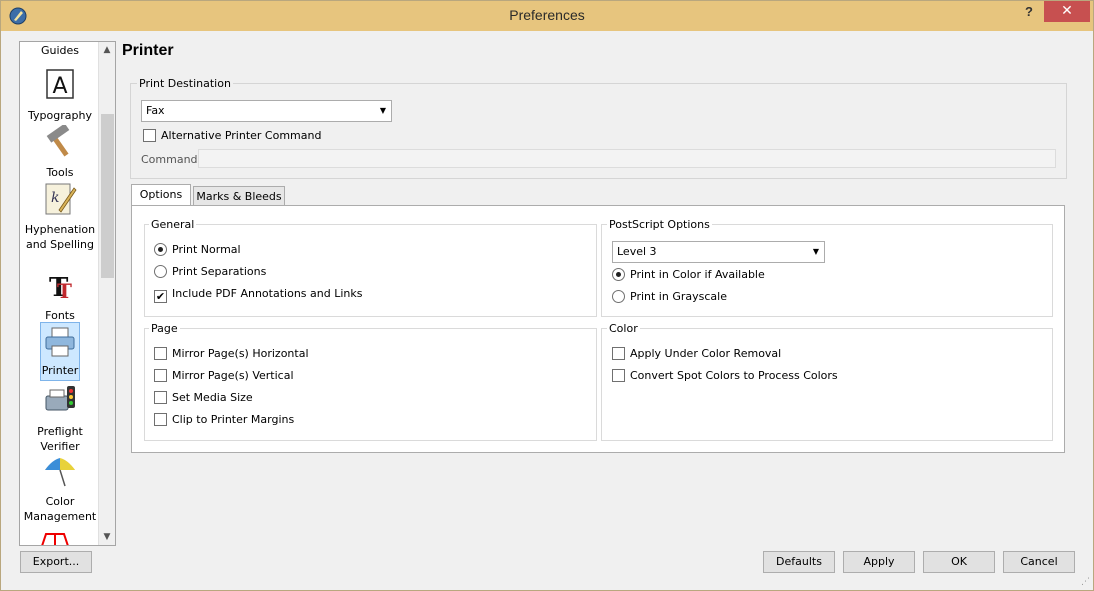  Describe the element at coordinates (706, 353) in the screenshot. I see `checkbox-label: Apply Under Color Removal` at that location.